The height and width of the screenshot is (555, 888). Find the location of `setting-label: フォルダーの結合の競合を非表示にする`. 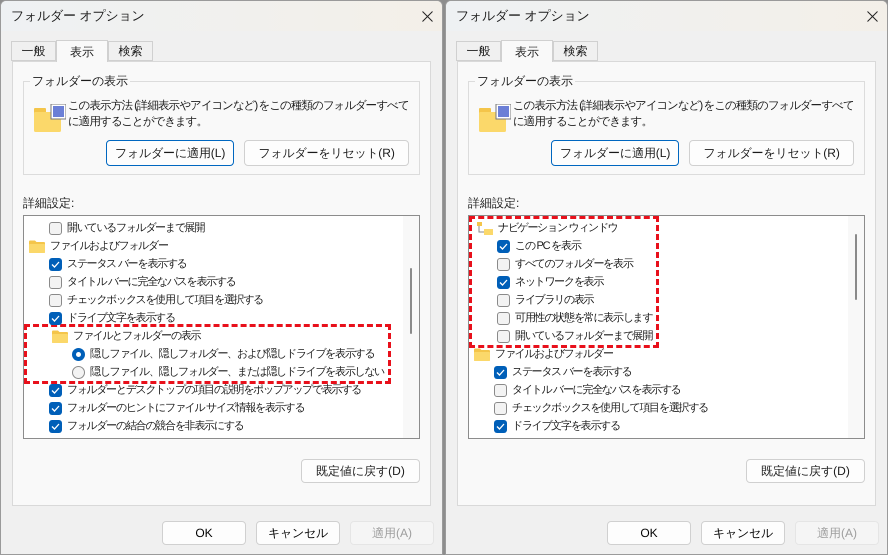

setting-label: フォルダーの結合の競合を非表示にする is located at coordinates (155, 426).